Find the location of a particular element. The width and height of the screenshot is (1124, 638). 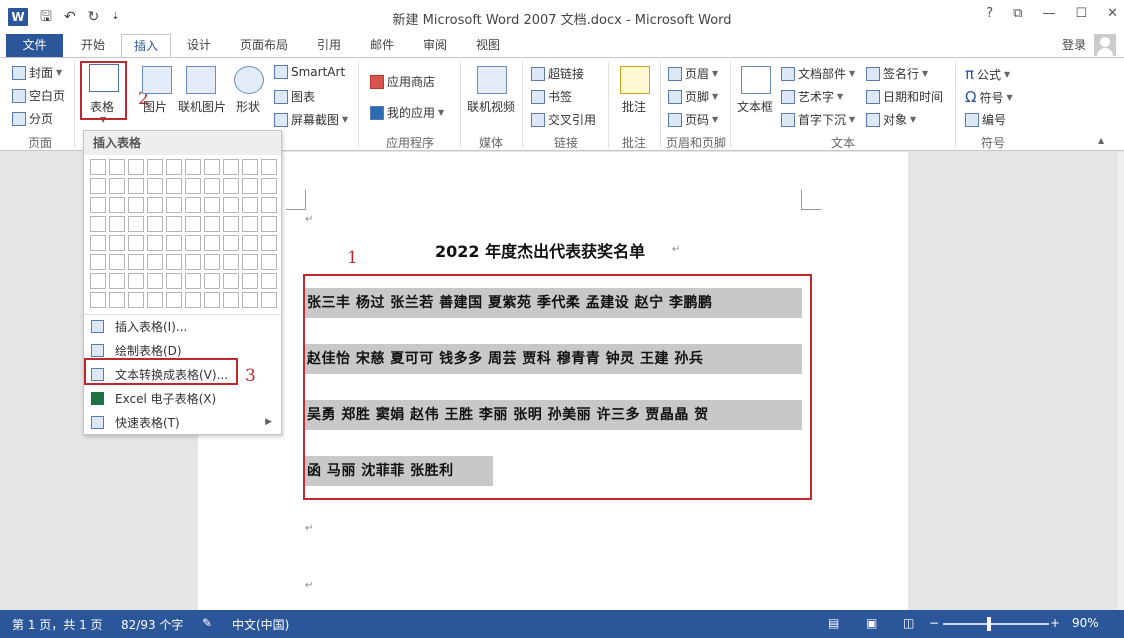

online-picture-button: 联机图片 is located at coordinates (202, 106).